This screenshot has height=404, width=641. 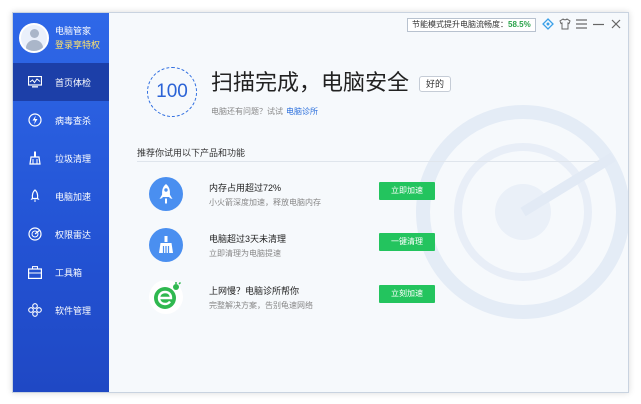 What do you see at coordinates (69, 272) in the screenshot?
I see `sidebar-item-label: 工具箱` at bounding box center [69, 272].